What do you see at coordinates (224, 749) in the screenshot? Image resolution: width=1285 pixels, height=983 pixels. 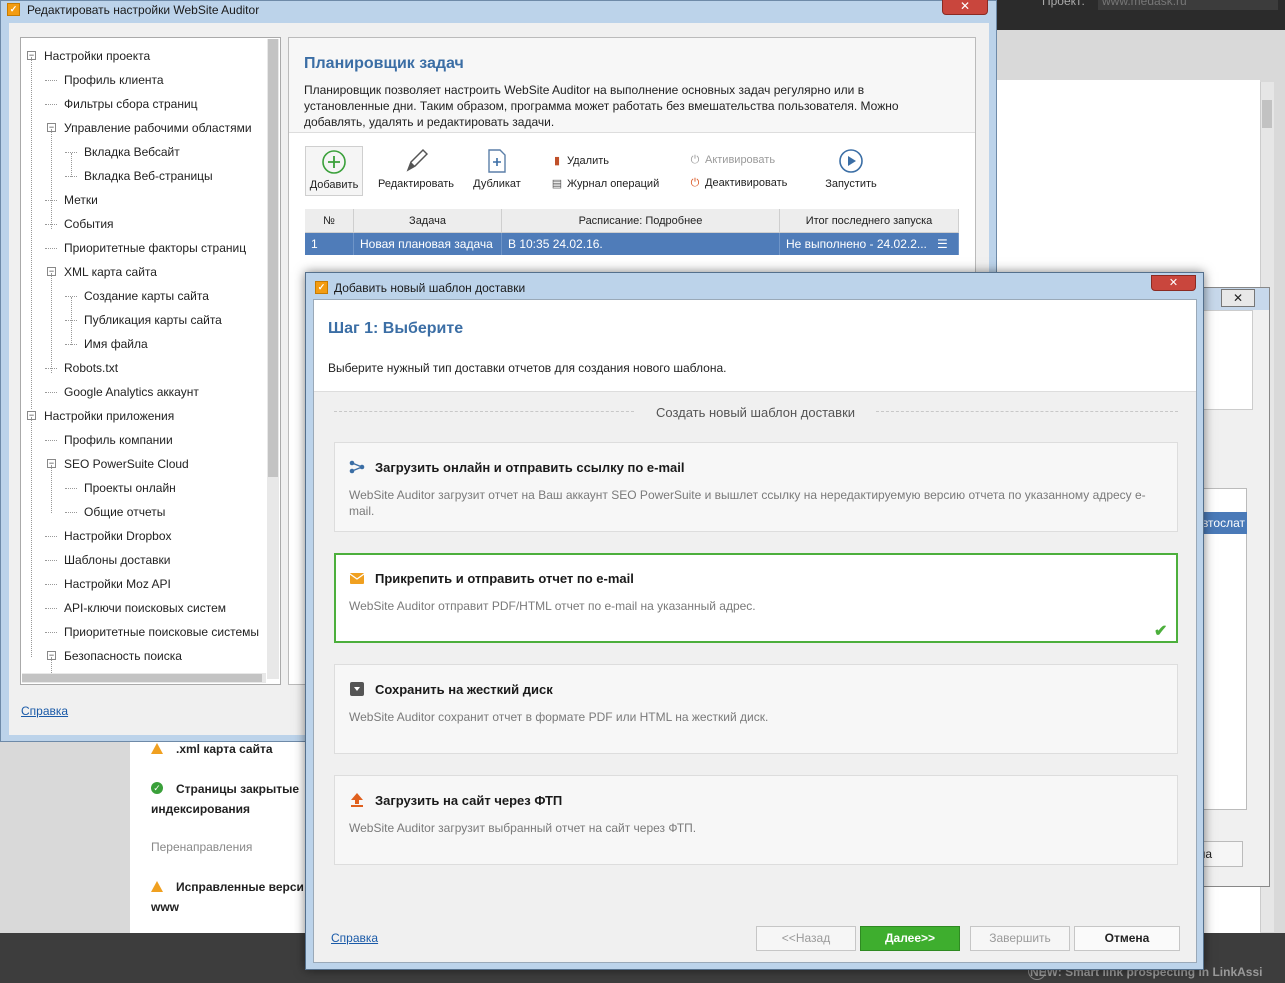 I see `bg-item-xml: .xml карта сайта` at bounding box center [224, 749].